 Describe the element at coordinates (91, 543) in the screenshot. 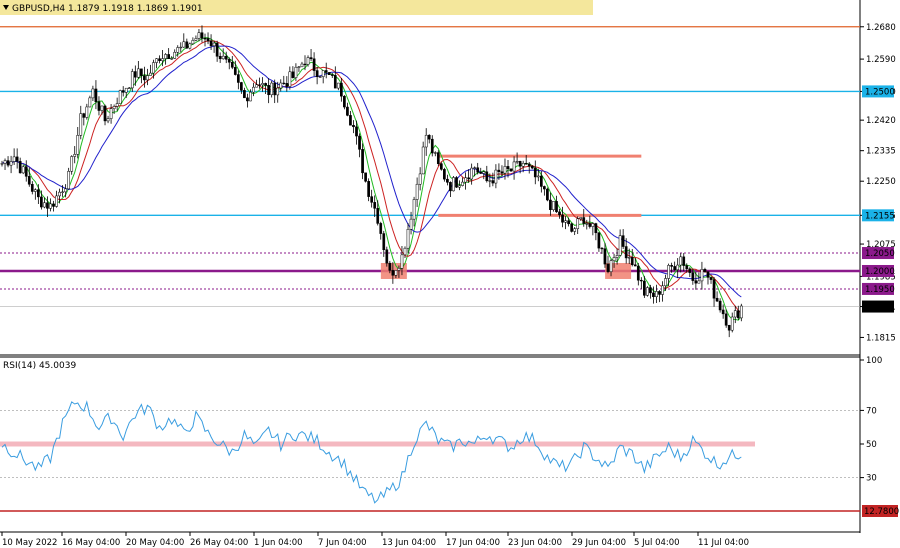

I see `time-tick-label: 16 May 04:00` at that location.